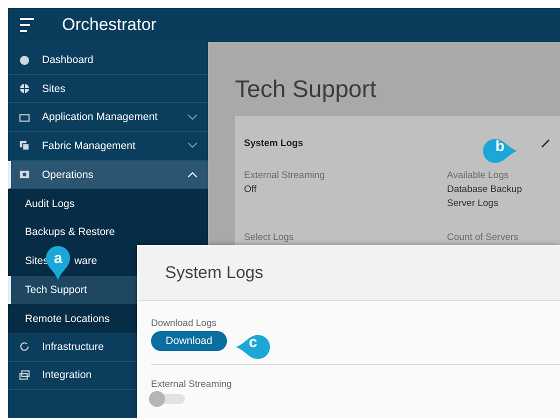  I want to click on camera-icon, so click(24, 174).